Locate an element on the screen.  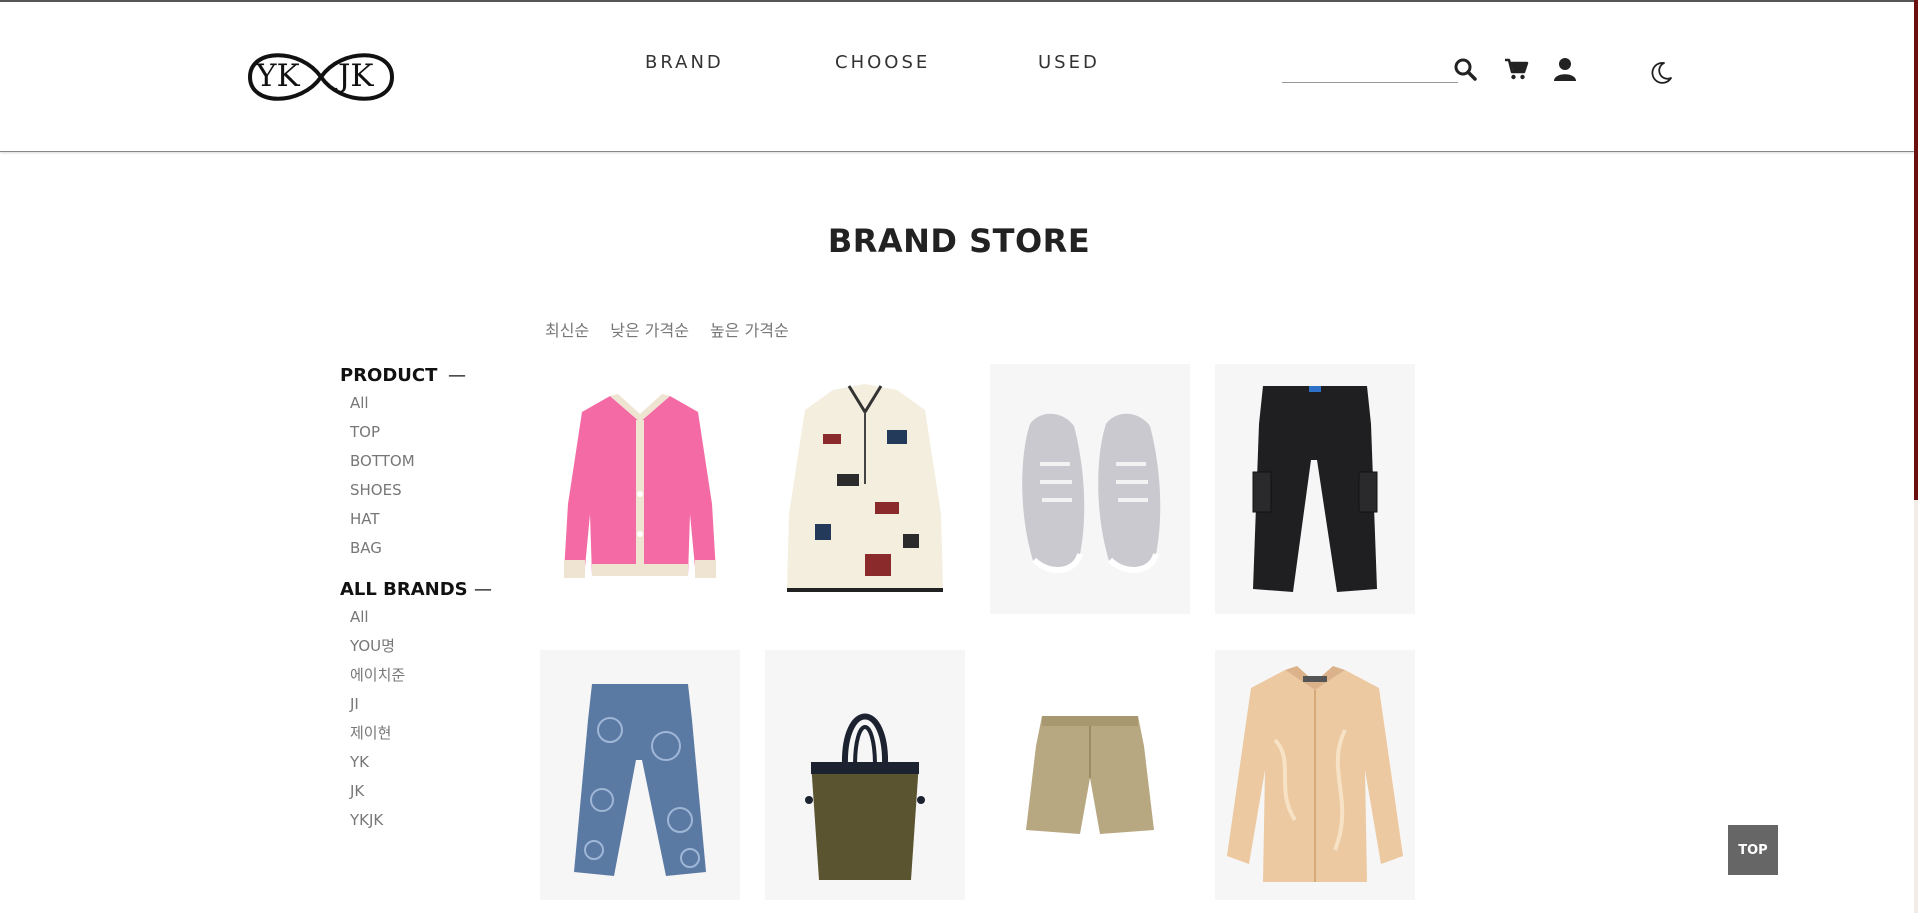
site-logo: YK JK is located at coordinates (321, 77).